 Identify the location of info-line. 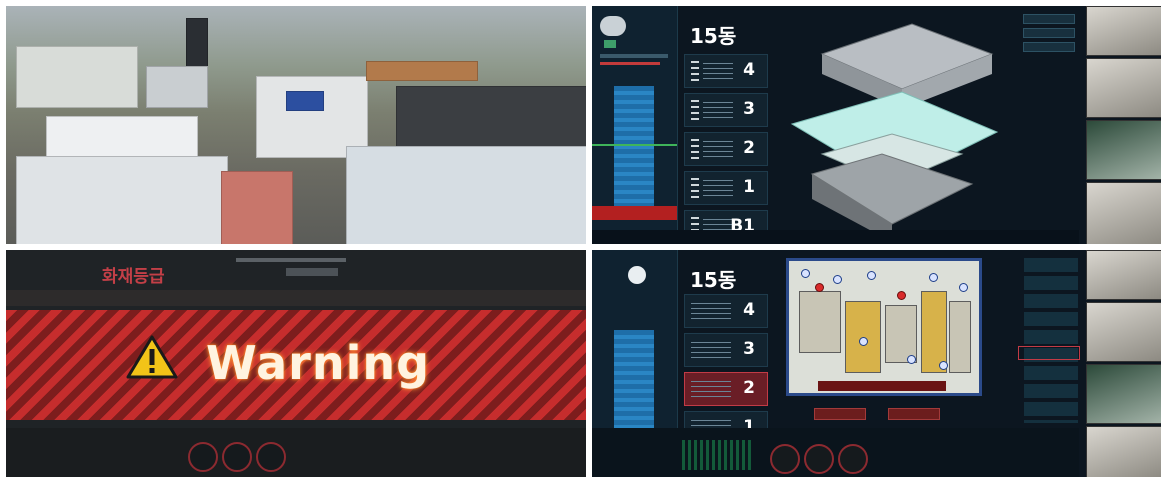
(291, 260).